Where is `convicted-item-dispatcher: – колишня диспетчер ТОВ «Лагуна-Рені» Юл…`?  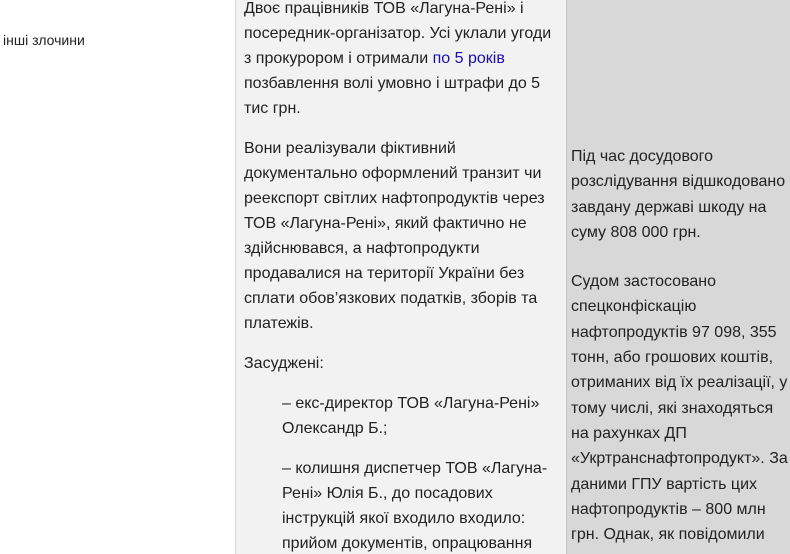 convicted-item-dispatcher: – колишня диспетчер ТОВ «Лагуна-Рені» Юл… is located at coordinates (415, 506).